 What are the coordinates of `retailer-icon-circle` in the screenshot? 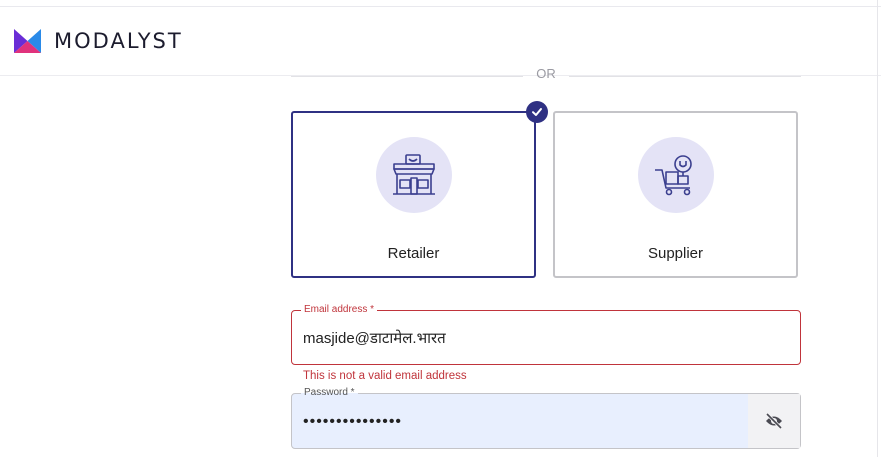 It's located at (413, 175).